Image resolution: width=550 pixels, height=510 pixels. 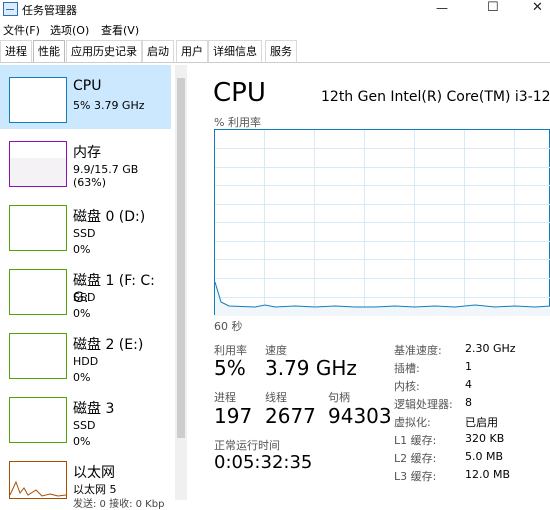 What do you see at coordinates (537, 7) in the screenshot?
I see `close-button: ✕` at bounding box center [537, 7].